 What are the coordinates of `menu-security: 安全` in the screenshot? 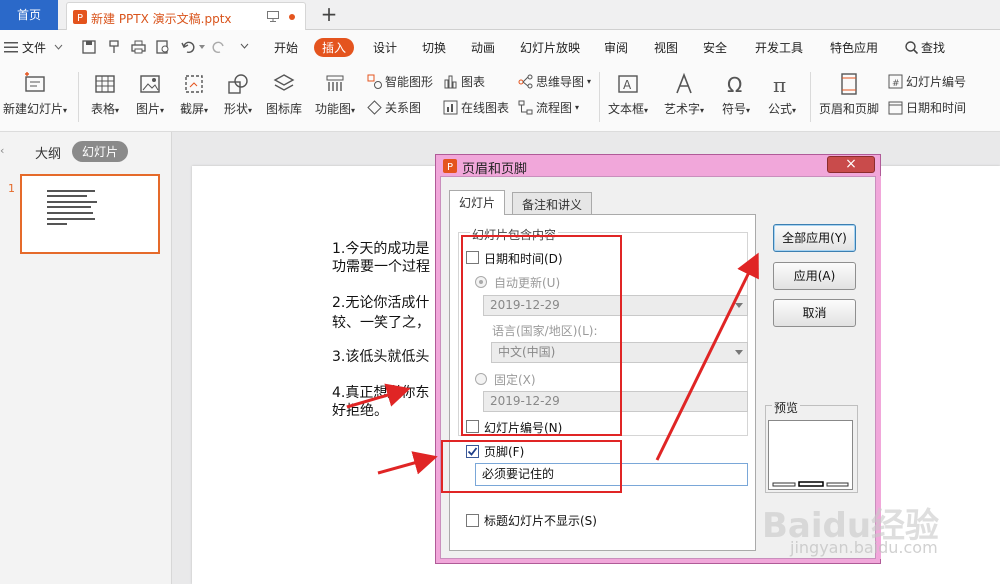 It's located at (715, 47).